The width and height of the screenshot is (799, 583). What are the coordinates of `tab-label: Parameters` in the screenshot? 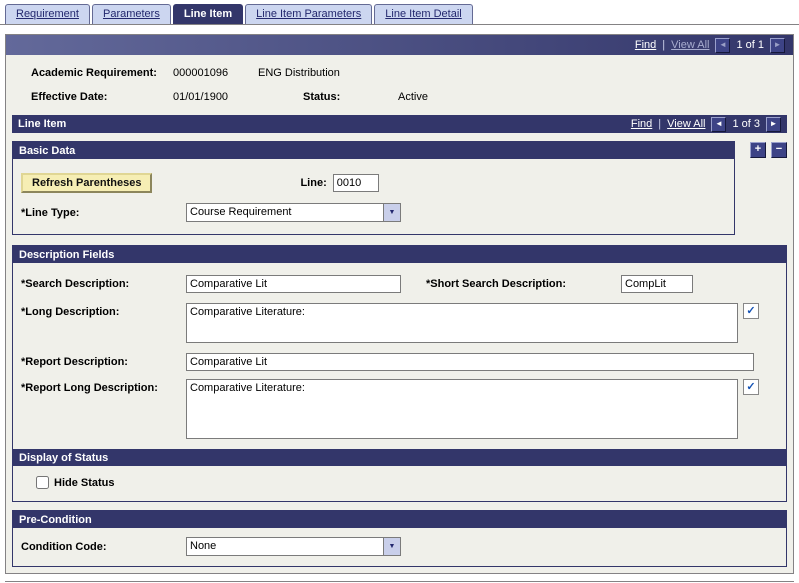 It's located at (131, 14).